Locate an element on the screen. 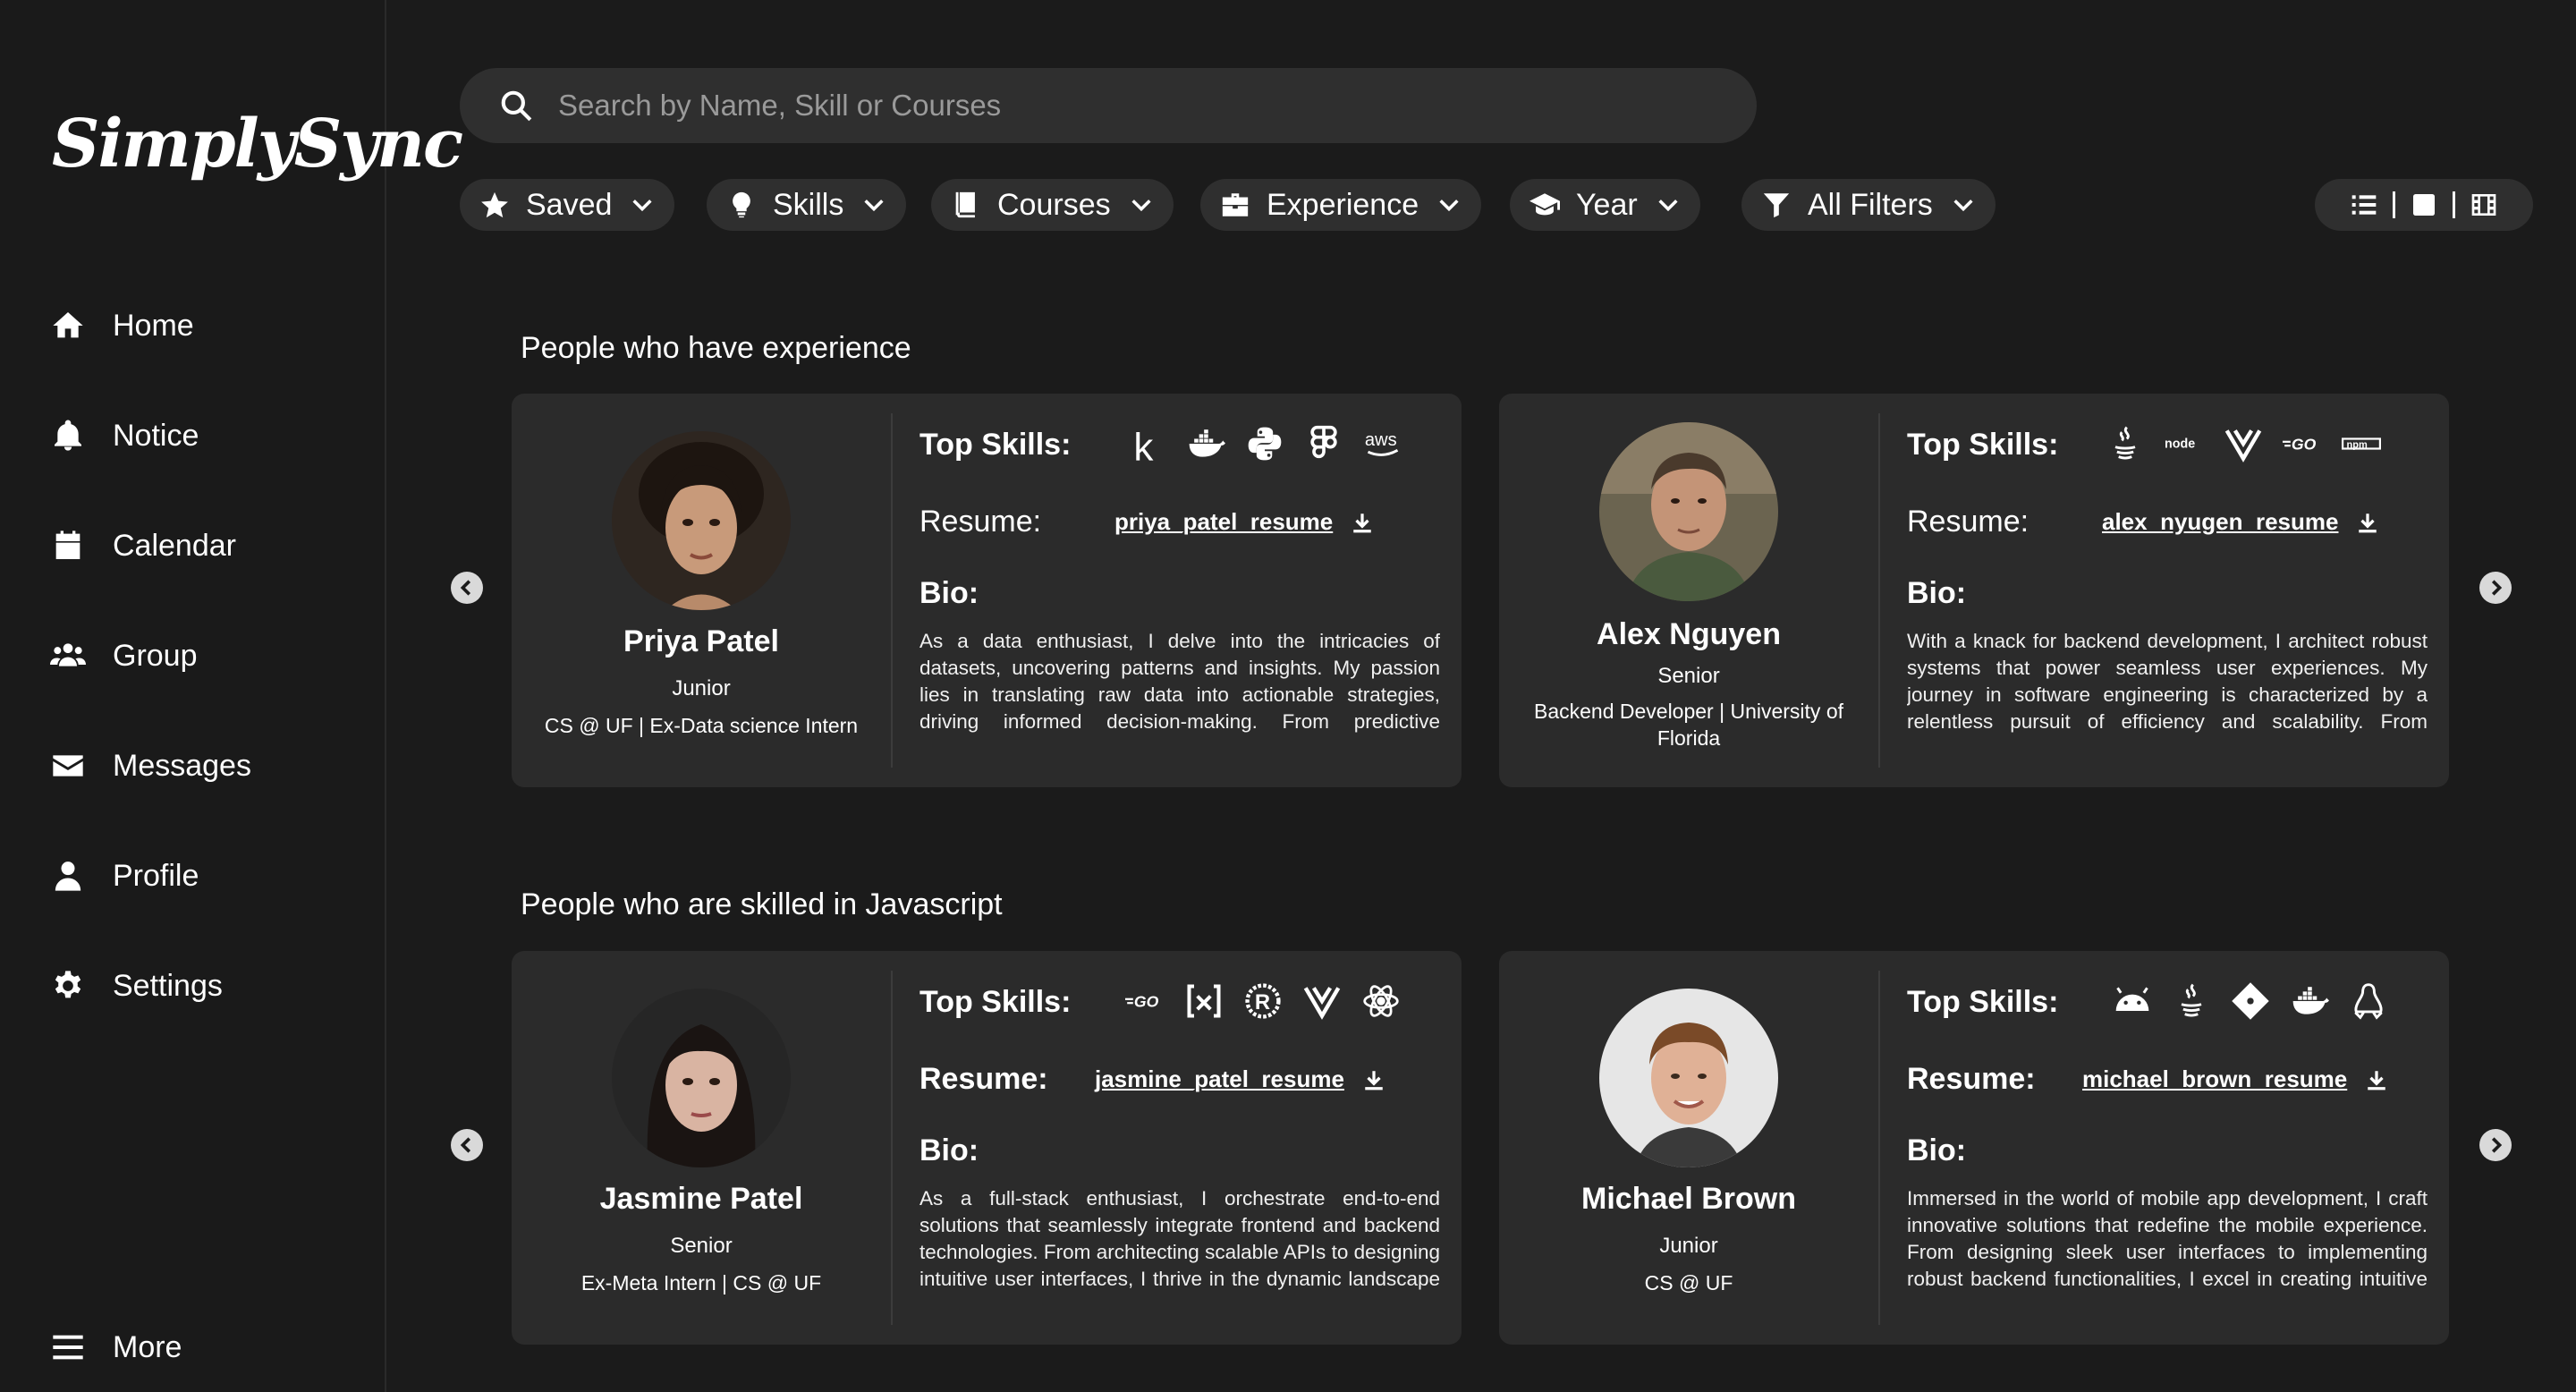 The width and height of the screenshot is (2576, 1392). sidebar-item-label: Home is located at coordinates (153, 325).